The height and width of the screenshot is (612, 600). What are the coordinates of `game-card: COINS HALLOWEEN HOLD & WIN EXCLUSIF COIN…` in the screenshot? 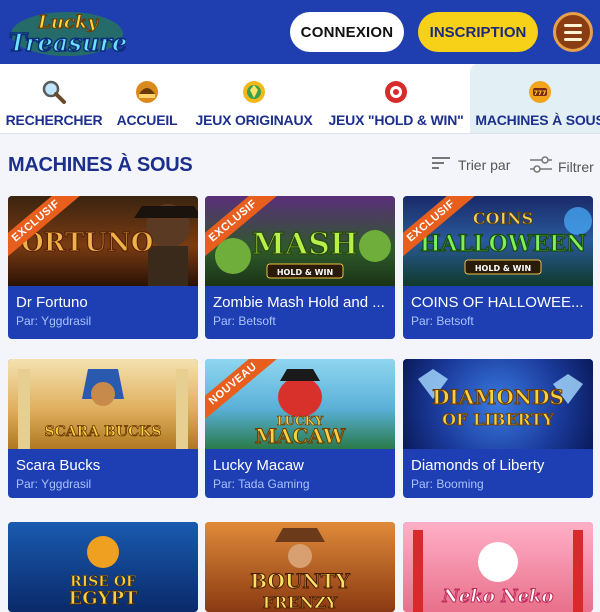 It's located at (498, 267).